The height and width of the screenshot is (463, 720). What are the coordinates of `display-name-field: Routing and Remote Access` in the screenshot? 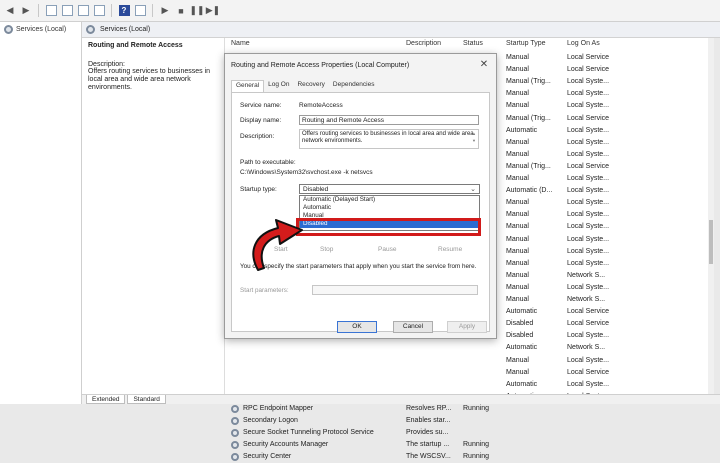 It's located at (389, 120).